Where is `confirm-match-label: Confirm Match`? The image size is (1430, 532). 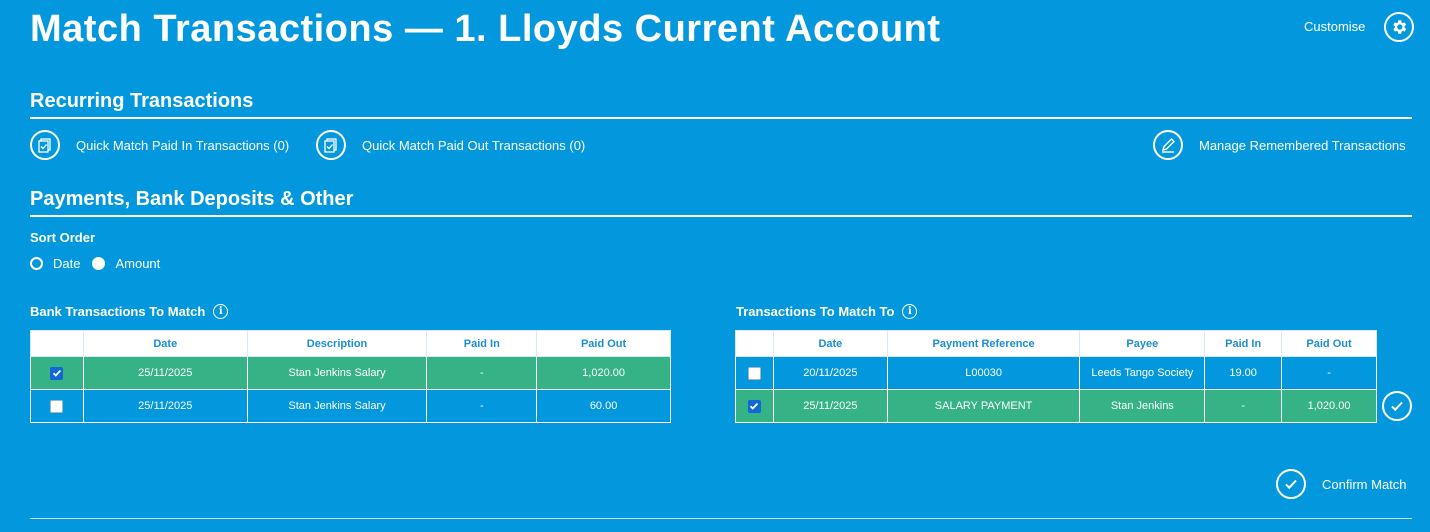 confirm-match-label: Confirm Match is located at coordinates (1364, 484).